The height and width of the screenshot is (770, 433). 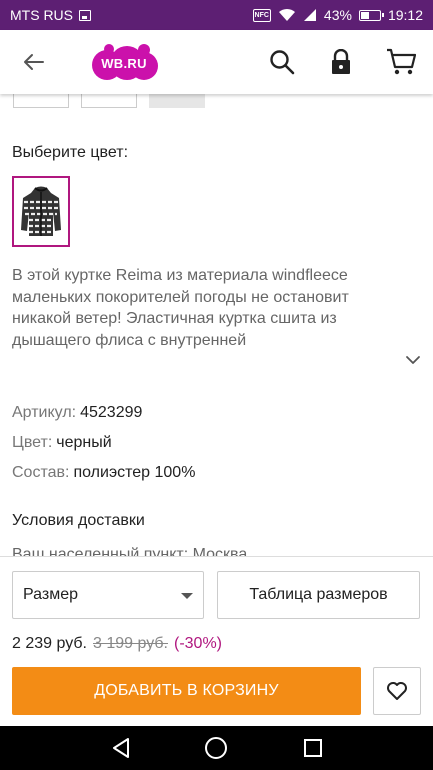 I want to click on search-icon, so click(x=282, y=62).